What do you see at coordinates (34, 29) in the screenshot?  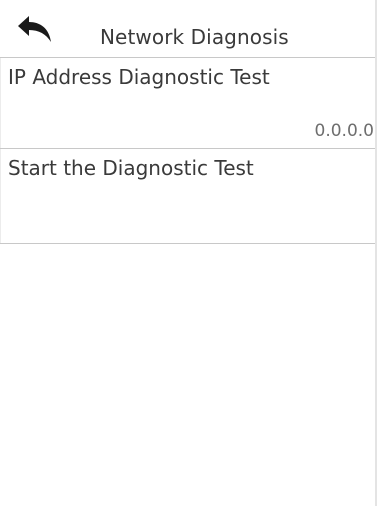 I see `back-arrow-icon` at bounding box center [34, 29].